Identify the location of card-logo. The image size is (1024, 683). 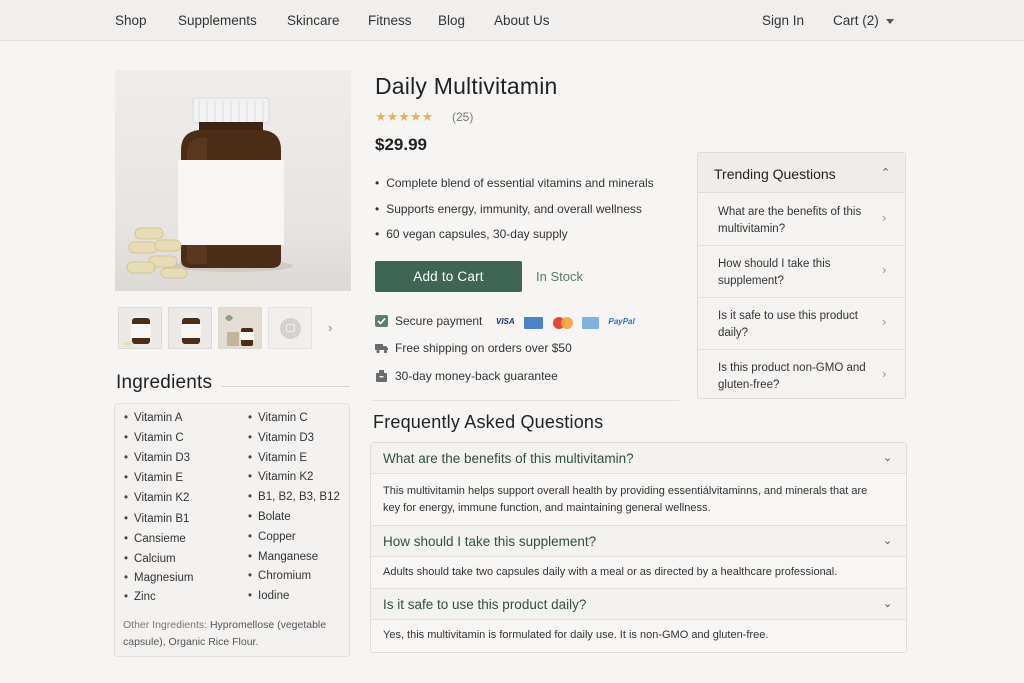
(591, 322).